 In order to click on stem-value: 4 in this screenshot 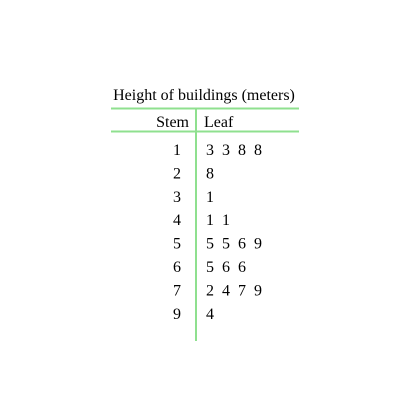, I will do `click(177, 220)`.